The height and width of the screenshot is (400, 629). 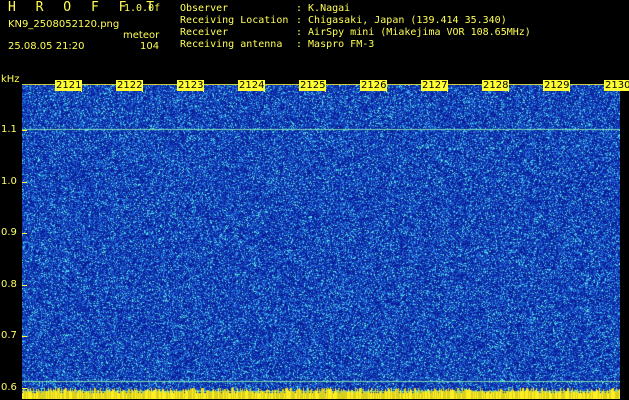 I want to click on y-tick-label: 0.6, so click(x=9, y=387).